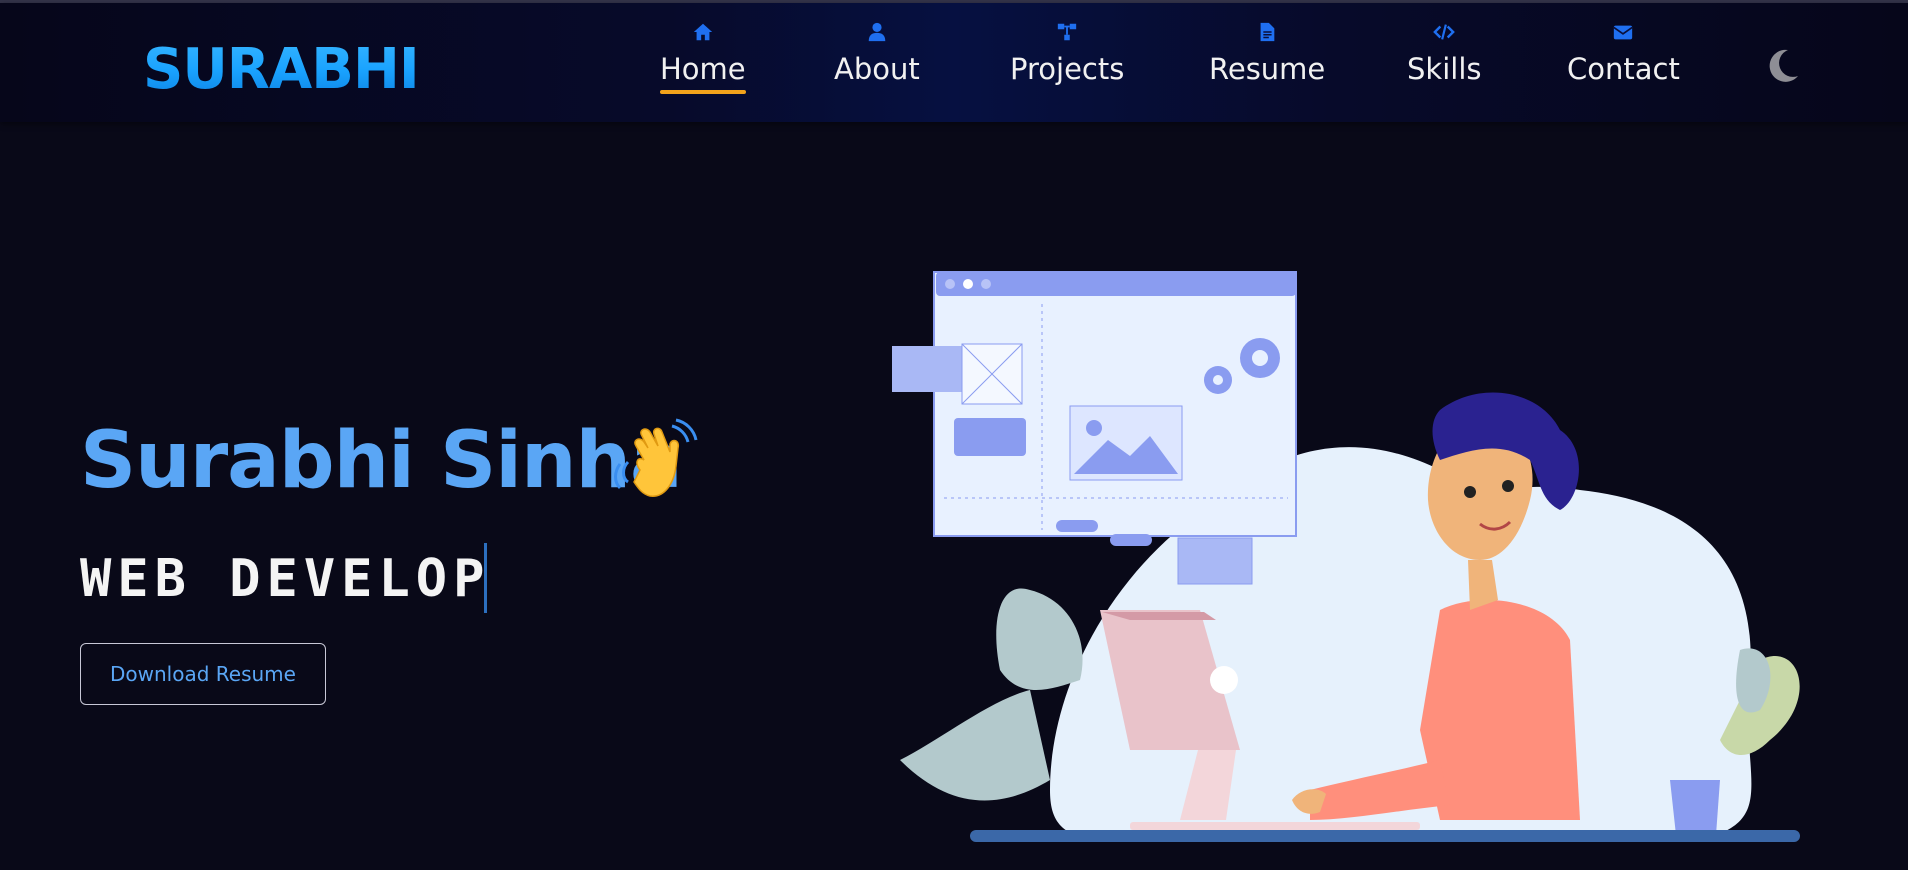 The height and width of the screenshot is (870, 1908). Describe the element at coordinates (1623, 32) in the screenshot. I see `envelope-icon` at that location.